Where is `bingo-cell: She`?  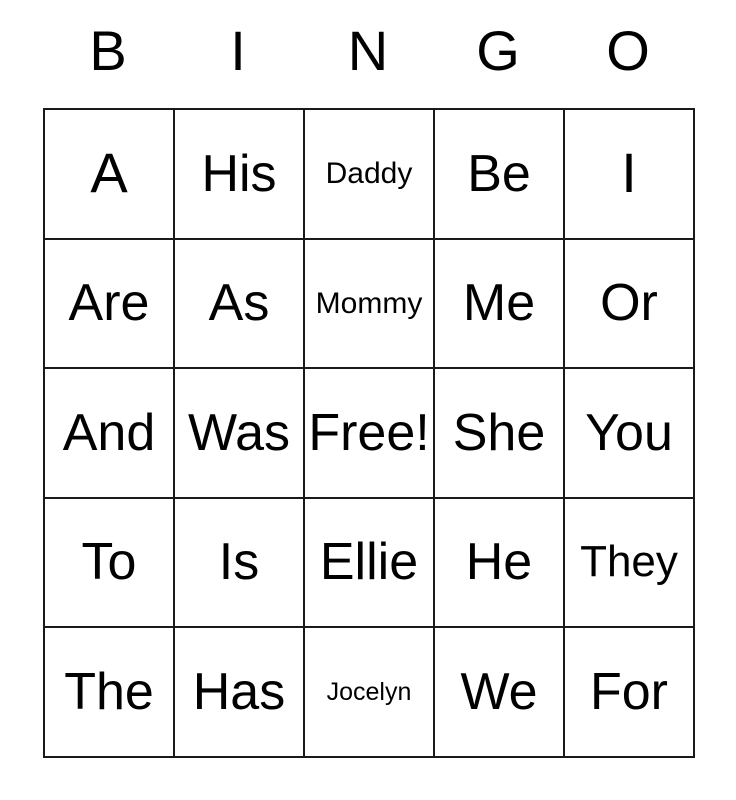
bingo-cell: She is located at coordinates (500, 434).